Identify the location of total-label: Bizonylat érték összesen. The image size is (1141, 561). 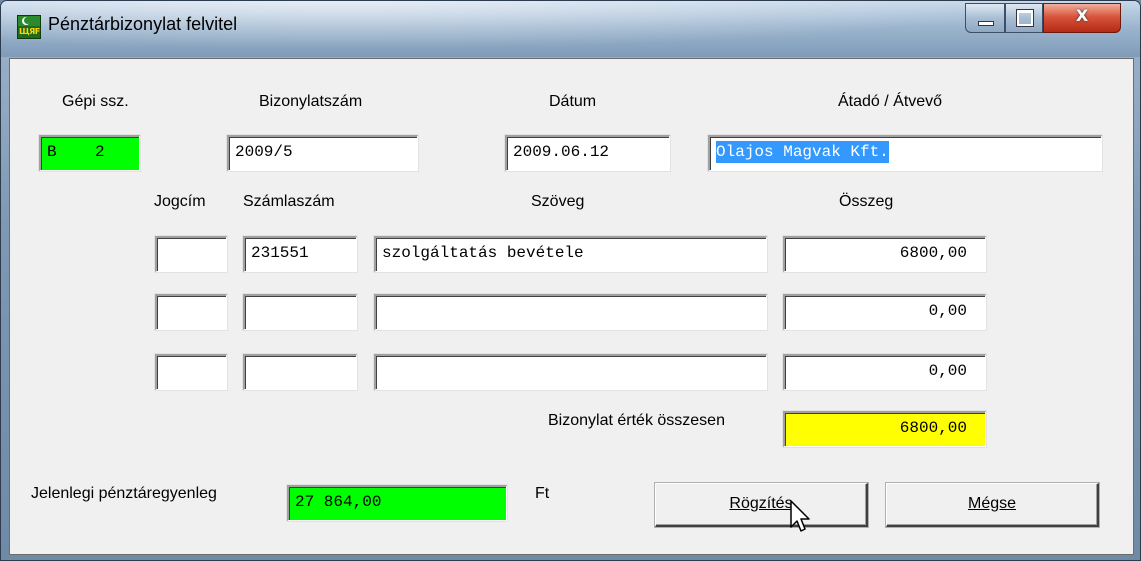
(636, 420).